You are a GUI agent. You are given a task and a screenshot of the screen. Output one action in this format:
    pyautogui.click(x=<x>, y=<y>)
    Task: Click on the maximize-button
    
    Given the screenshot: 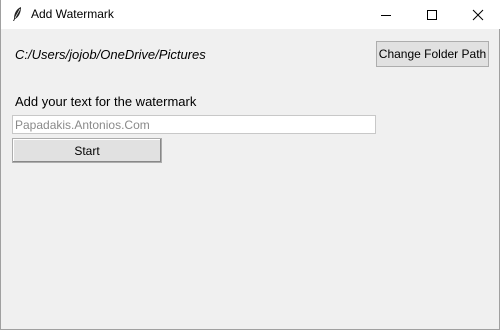 What is the action you would take?
    pyautogui.click(x=432, y=14)
    